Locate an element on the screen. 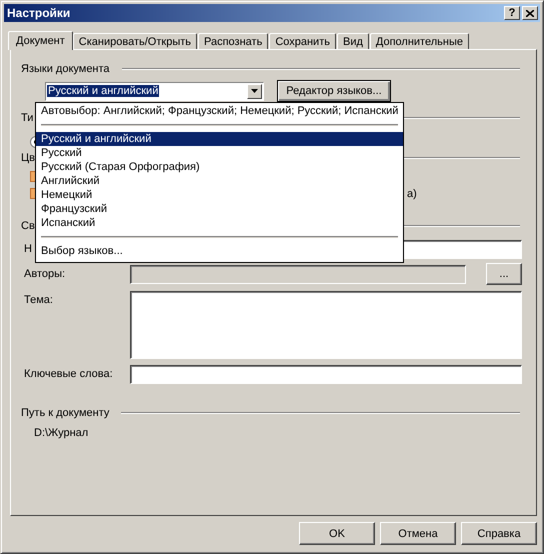  tab: Сканировать/Открыть is located at coordinates (134, 41).